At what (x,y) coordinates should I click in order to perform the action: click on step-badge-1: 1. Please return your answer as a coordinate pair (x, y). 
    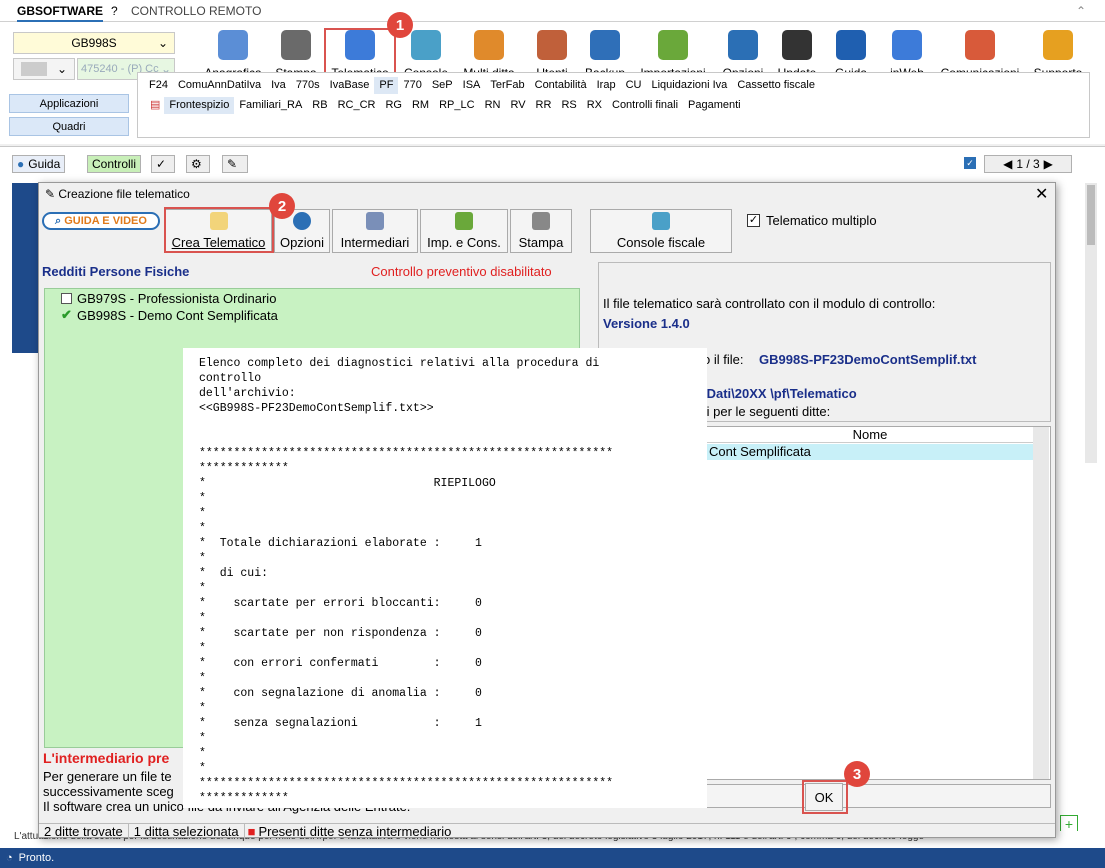
    Looking at the image, I should click on (400, 25).